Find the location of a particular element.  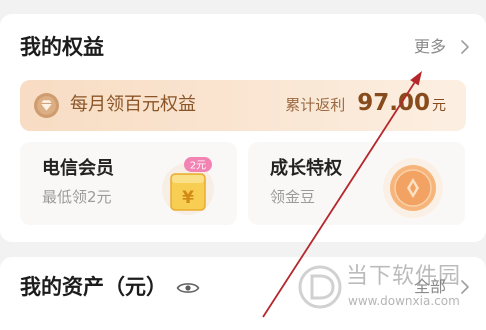

assets-all-link: 全部 is located at coordinates (442, 287).